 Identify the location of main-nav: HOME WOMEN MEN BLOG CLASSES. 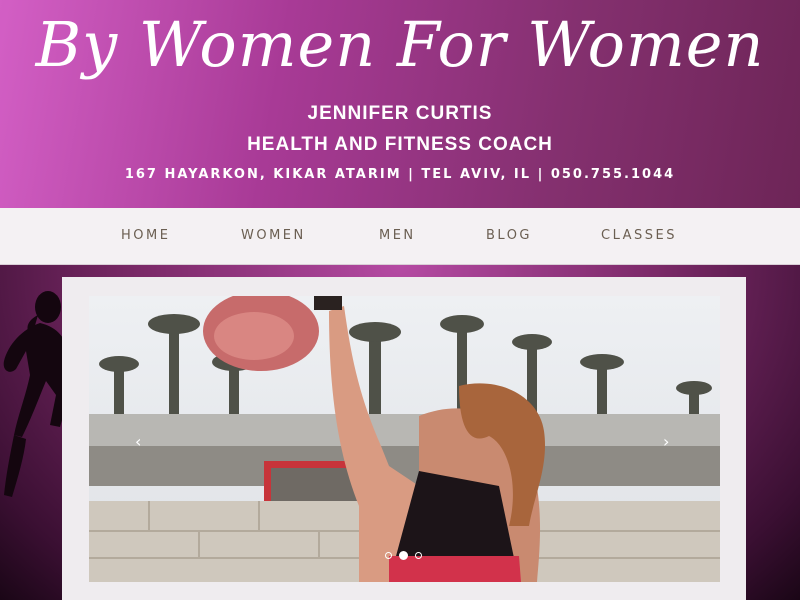
(400, 236).